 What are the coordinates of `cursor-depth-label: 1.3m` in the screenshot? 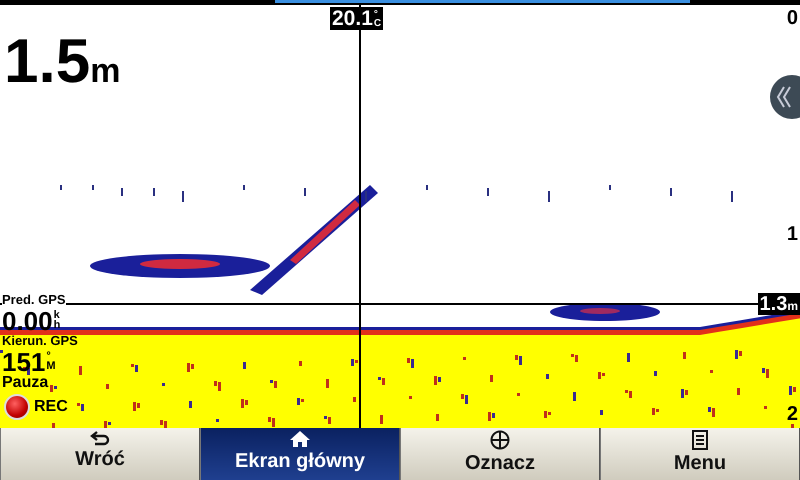 It's located at (779, 304).